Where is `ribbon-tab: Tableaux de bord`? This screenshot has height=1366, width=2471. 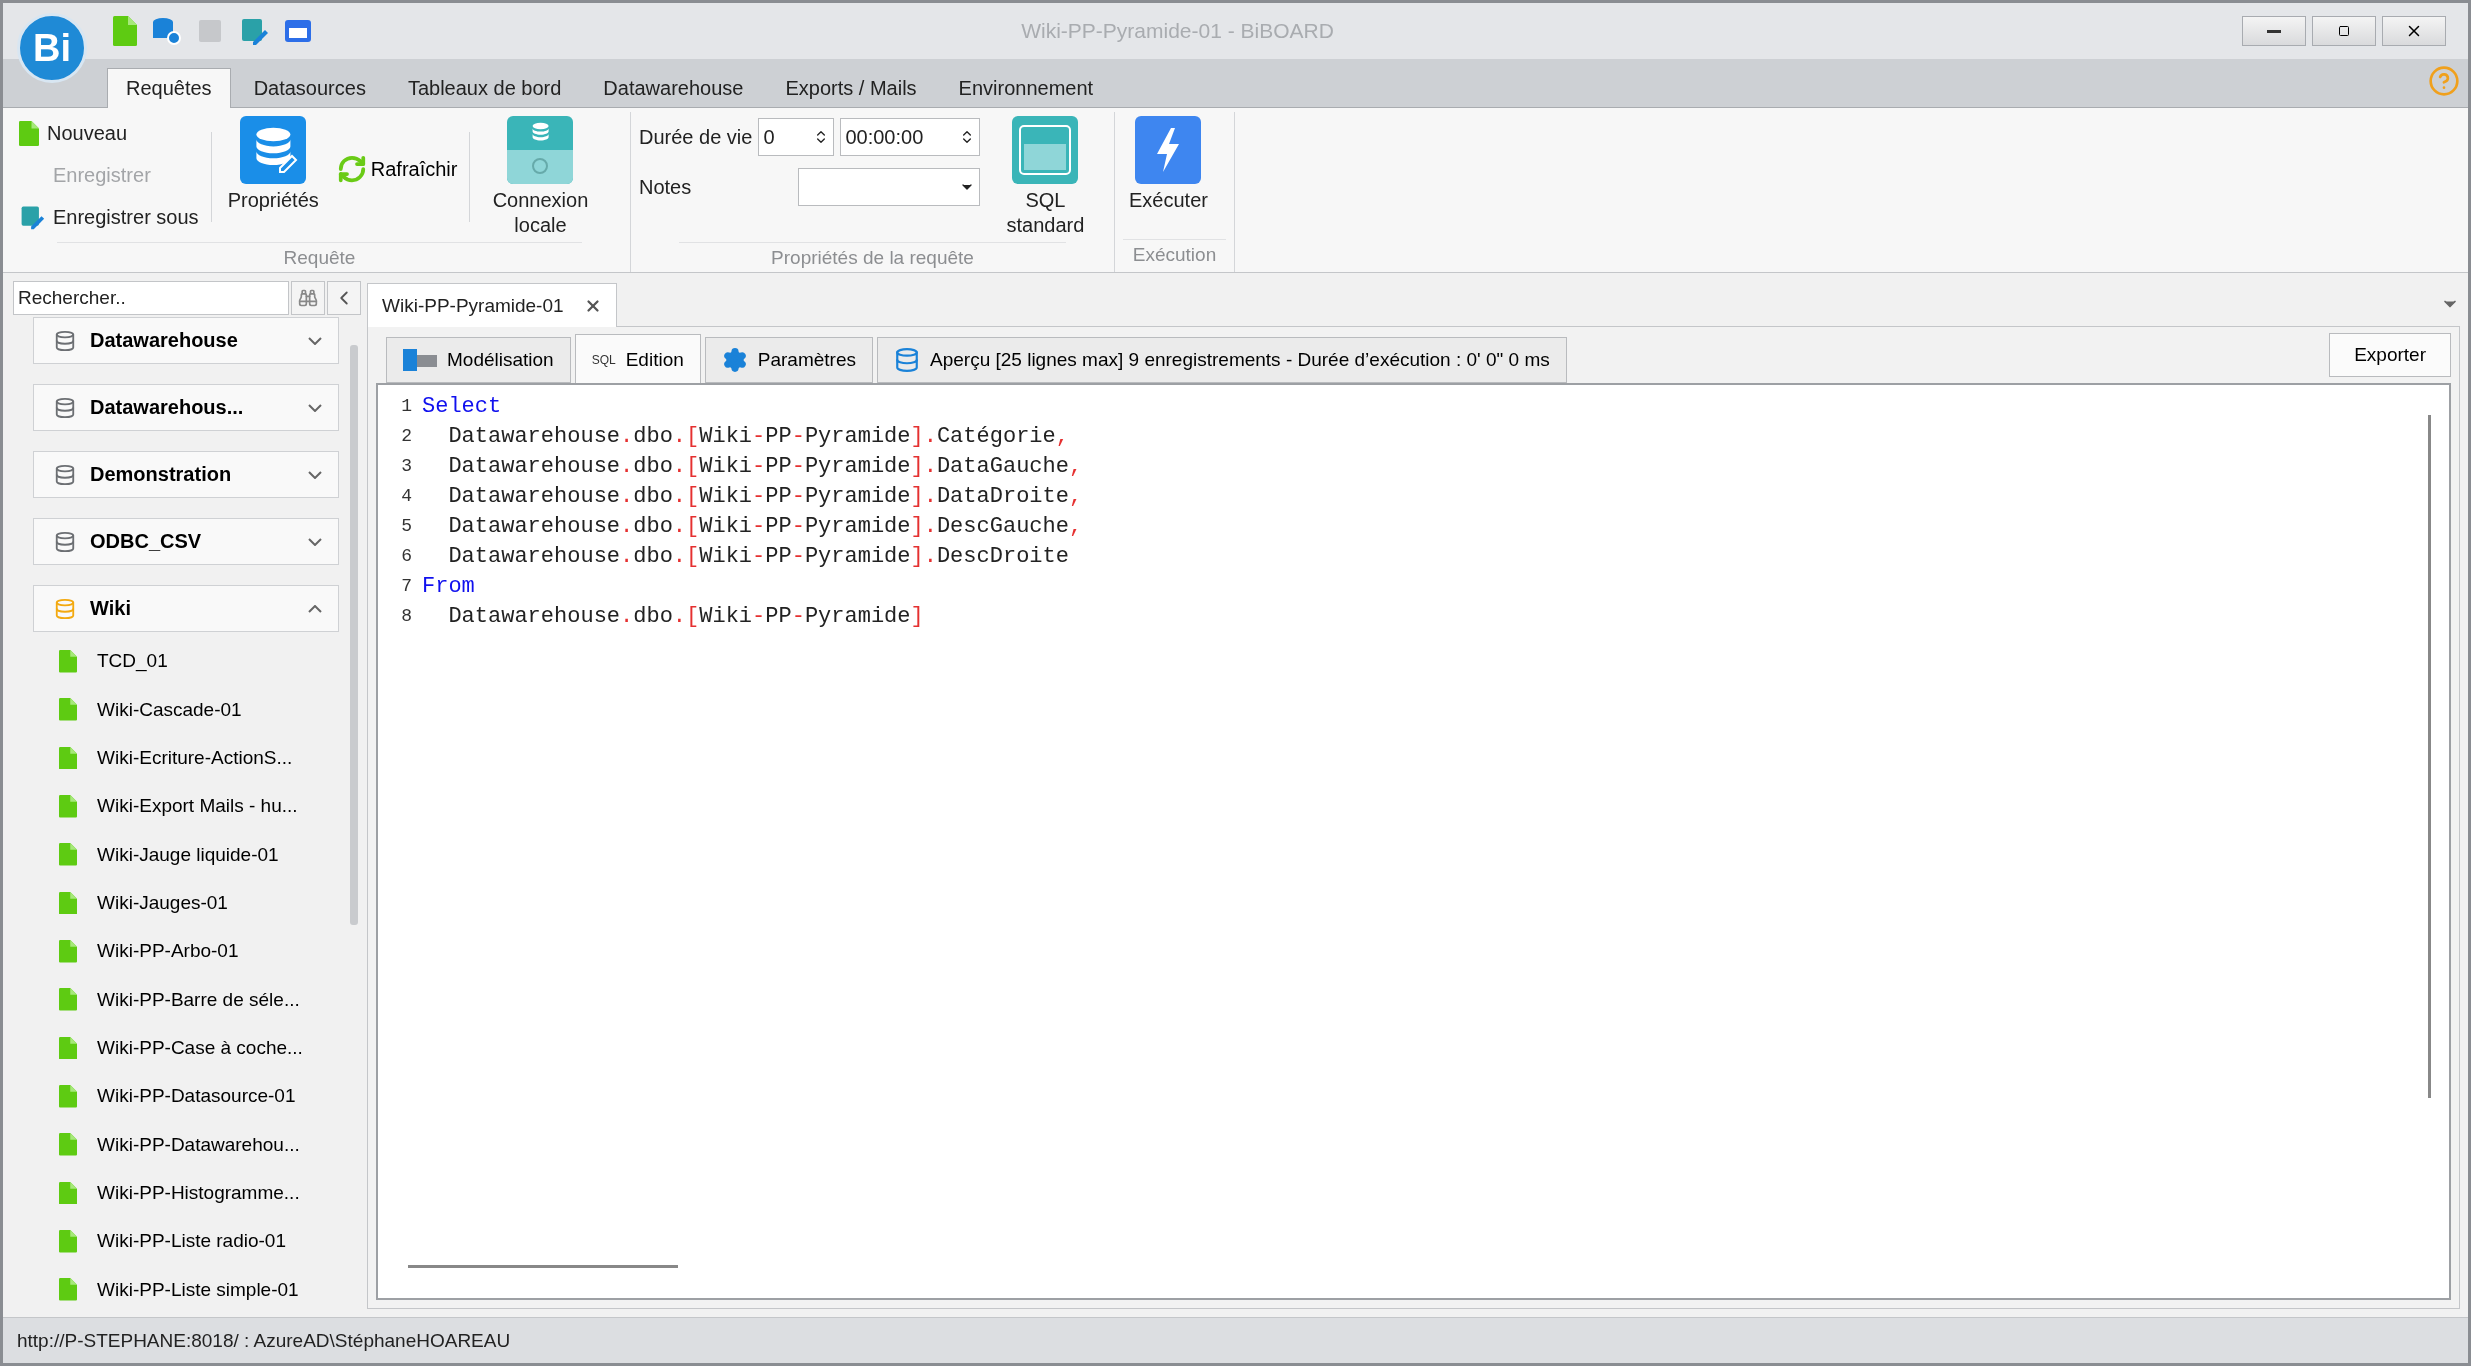
ribbon-tab: Tableaux de bord is located at coordinates (484, 88).